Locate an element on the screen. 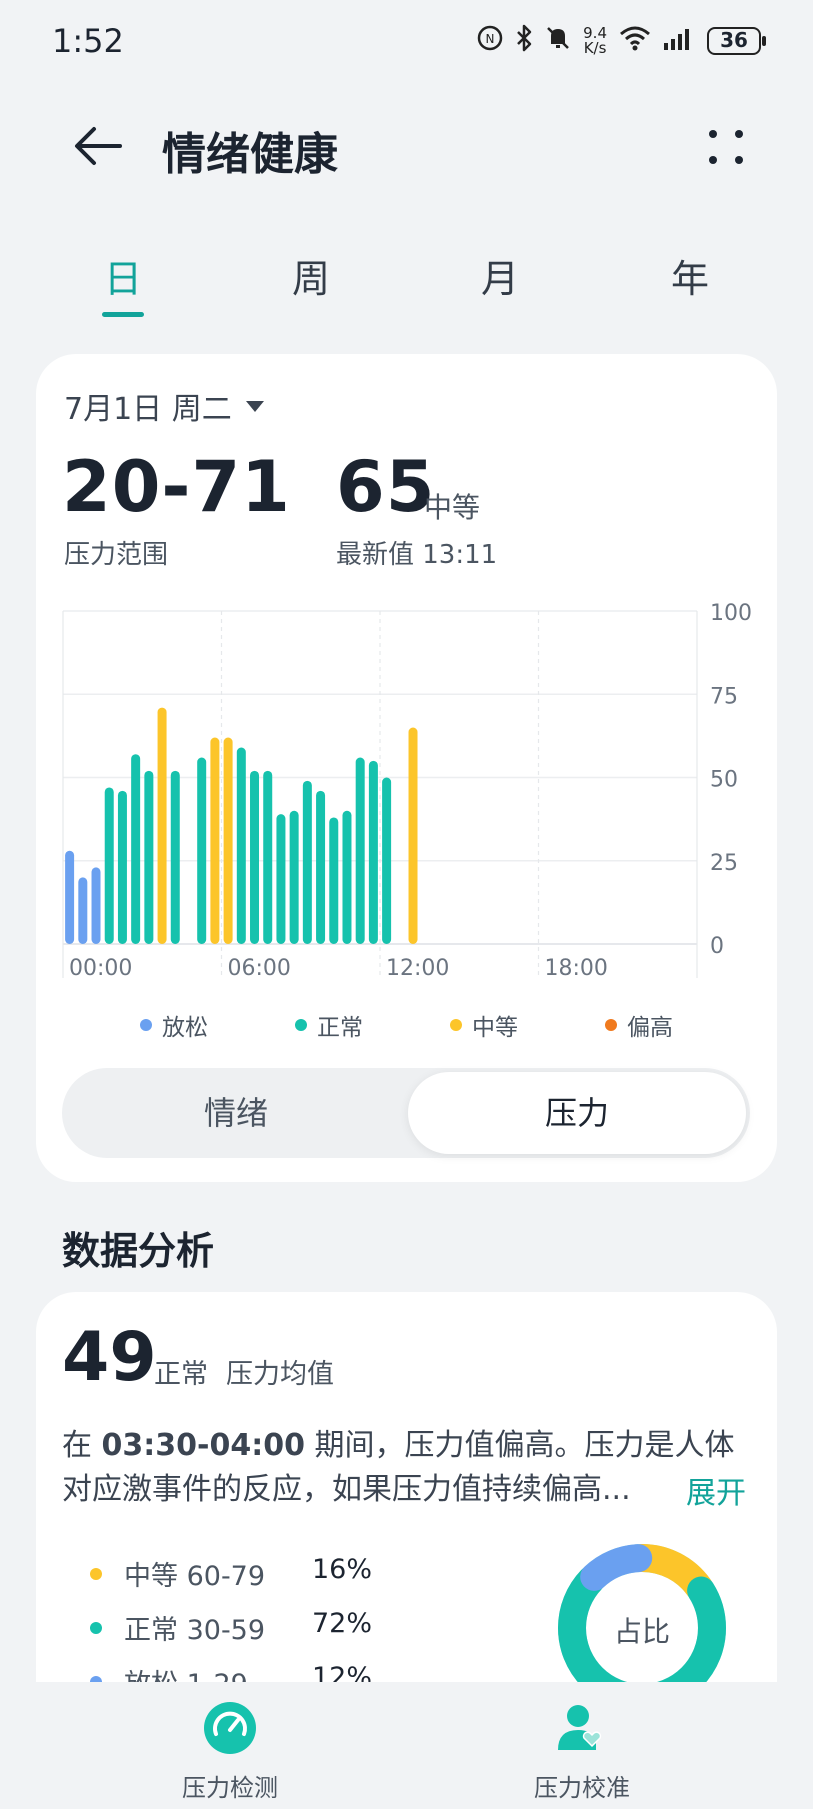 The width and height of the screenshot is (813, 1809). y-tick-label: 100 is located at coordinates (731, 613).